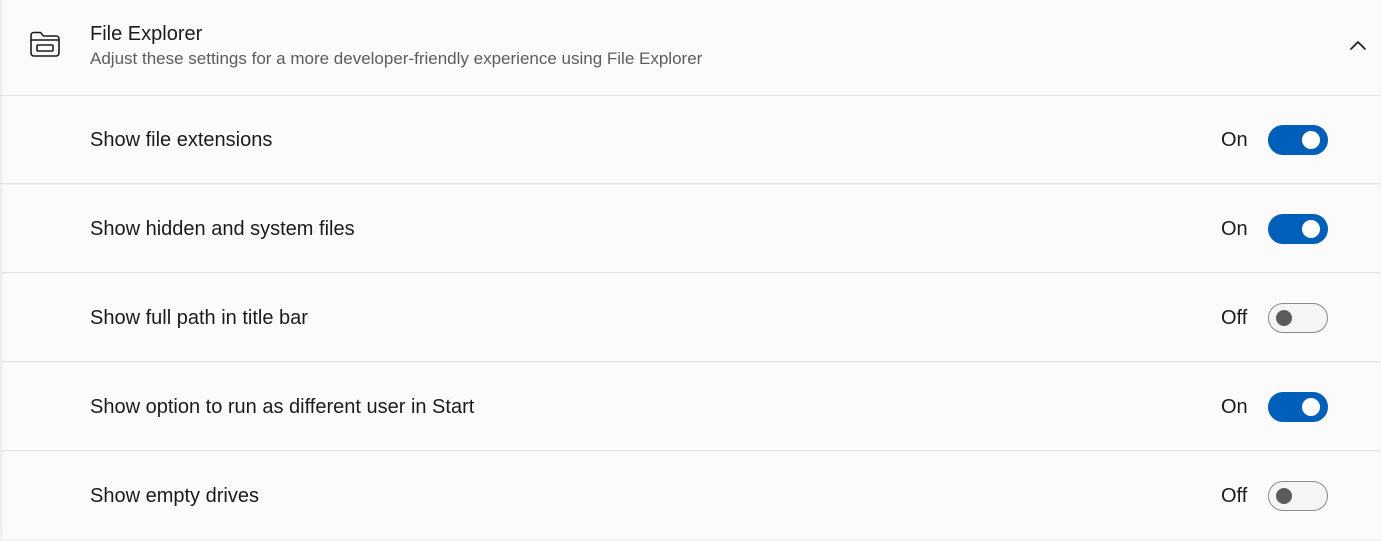 Image resolution: width=1381 pixels, height=541 pixels. Describe the element at coordinates (45, 44) in the screenshot. I see `folder-icon` at that location.